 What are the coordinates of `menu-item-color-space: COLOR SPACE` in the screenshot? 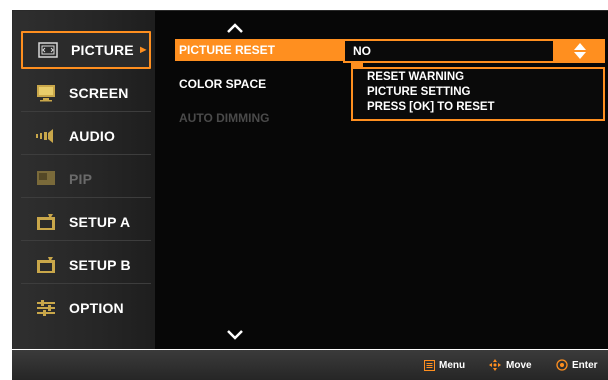 It's located at (259, 84).